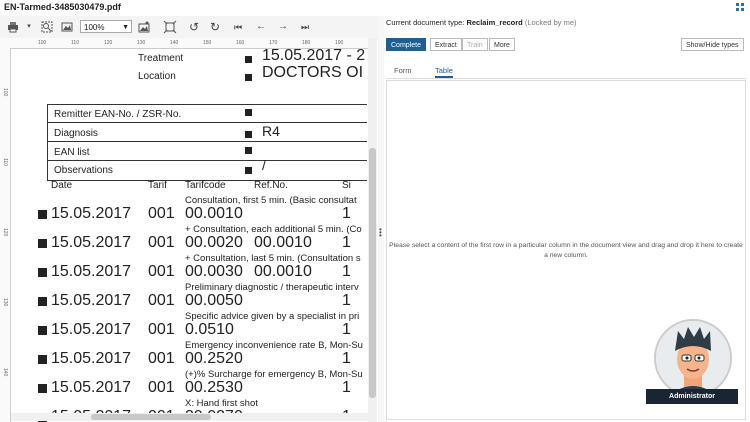 Image resolution: width=750 pixels, height=422 pixels. What do you see at coordinates (144, 27) in the screenshot?
I see `image-settings-icon` at bounding box center [144, 27].